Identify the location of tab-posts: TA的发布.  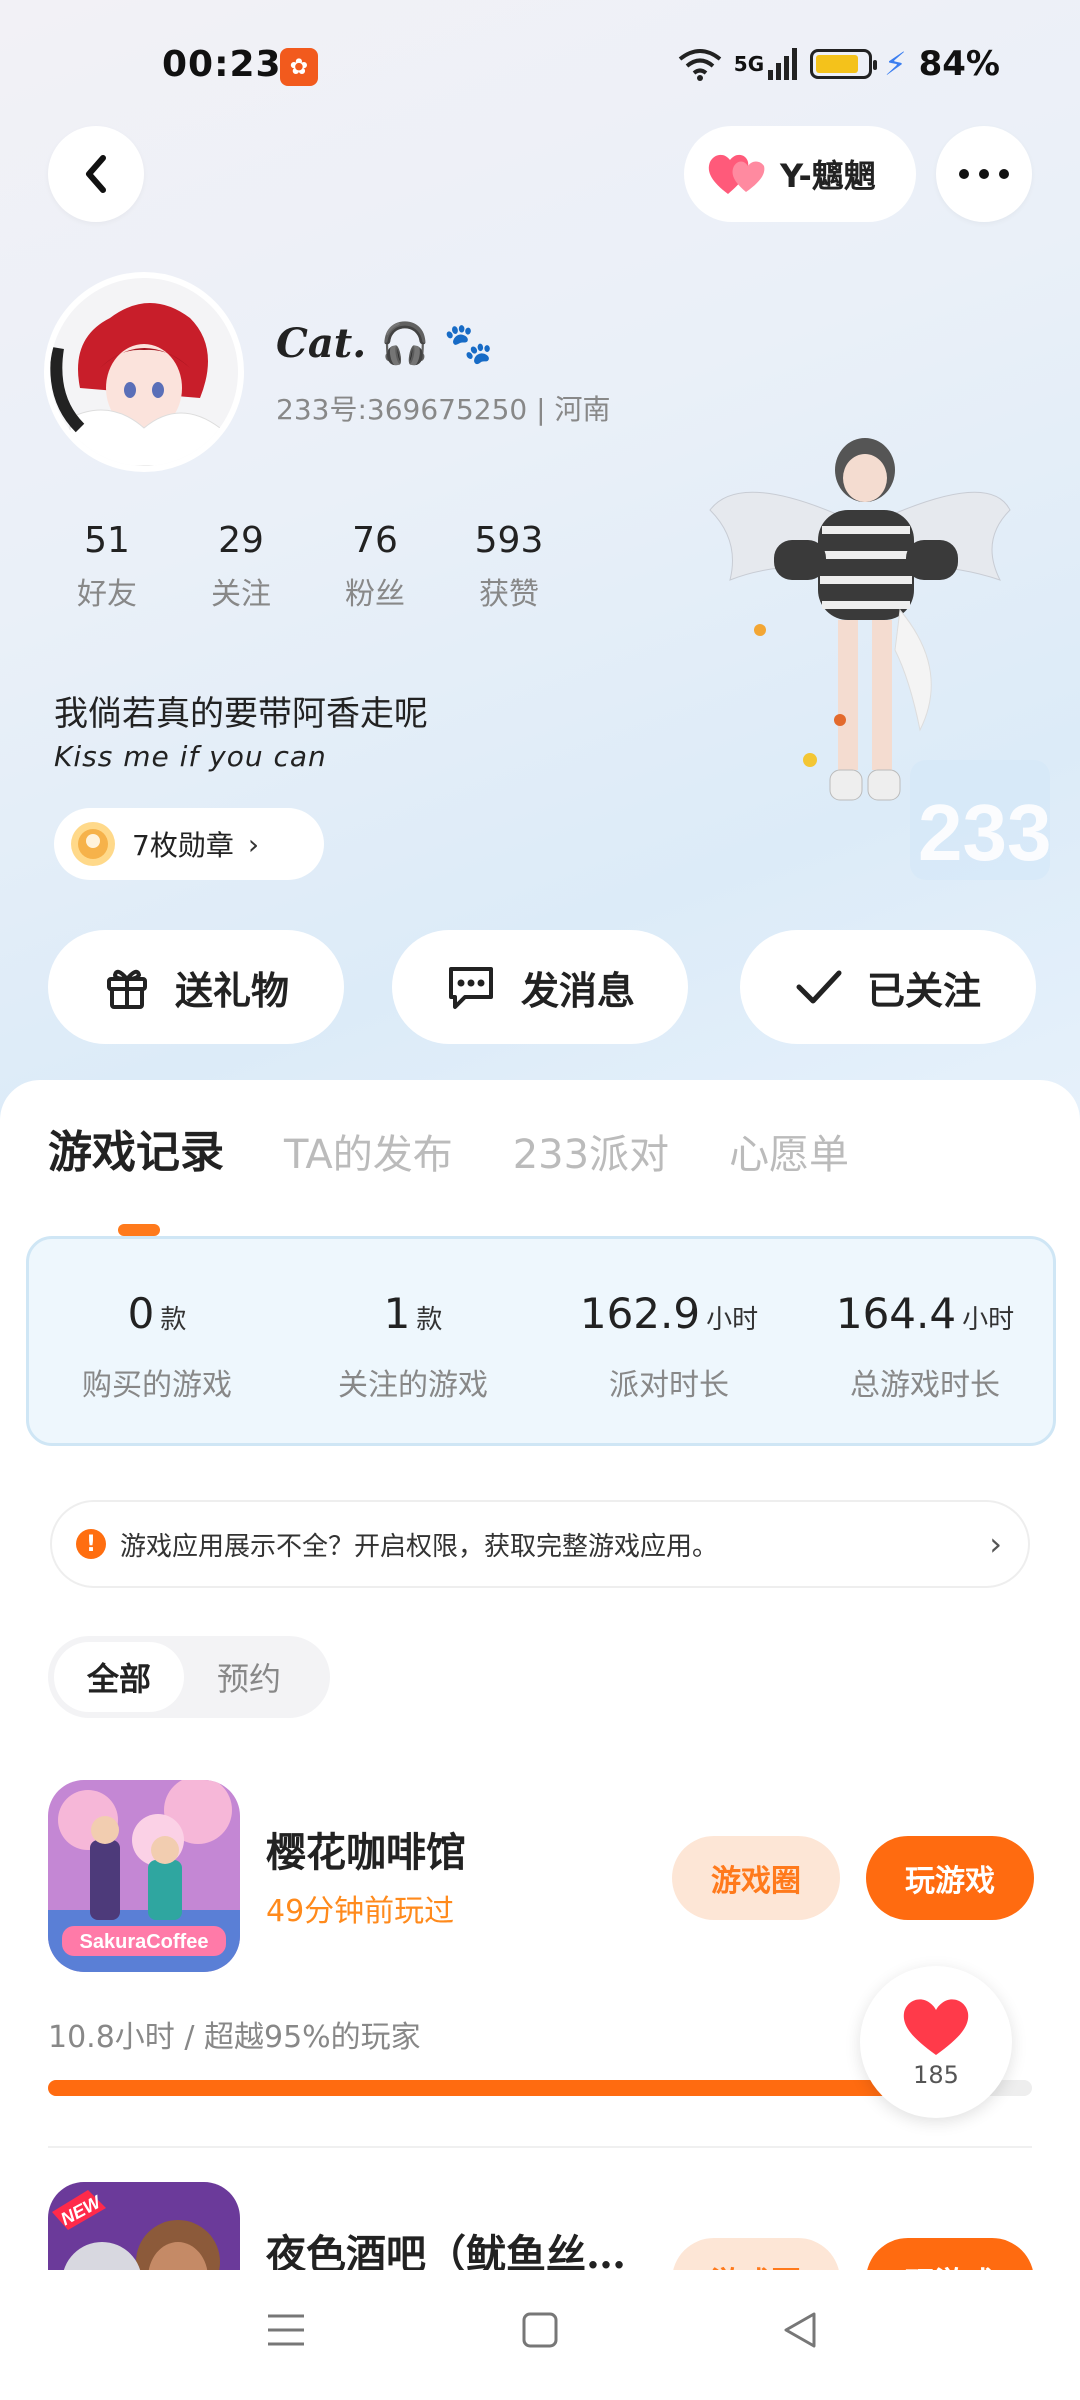
(368, 1151).